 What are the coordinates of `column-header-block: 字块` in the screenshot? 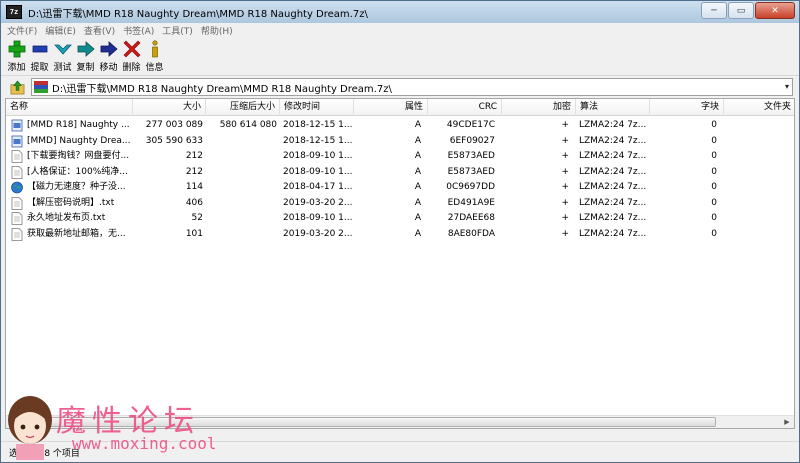 It's located at (687, 107).